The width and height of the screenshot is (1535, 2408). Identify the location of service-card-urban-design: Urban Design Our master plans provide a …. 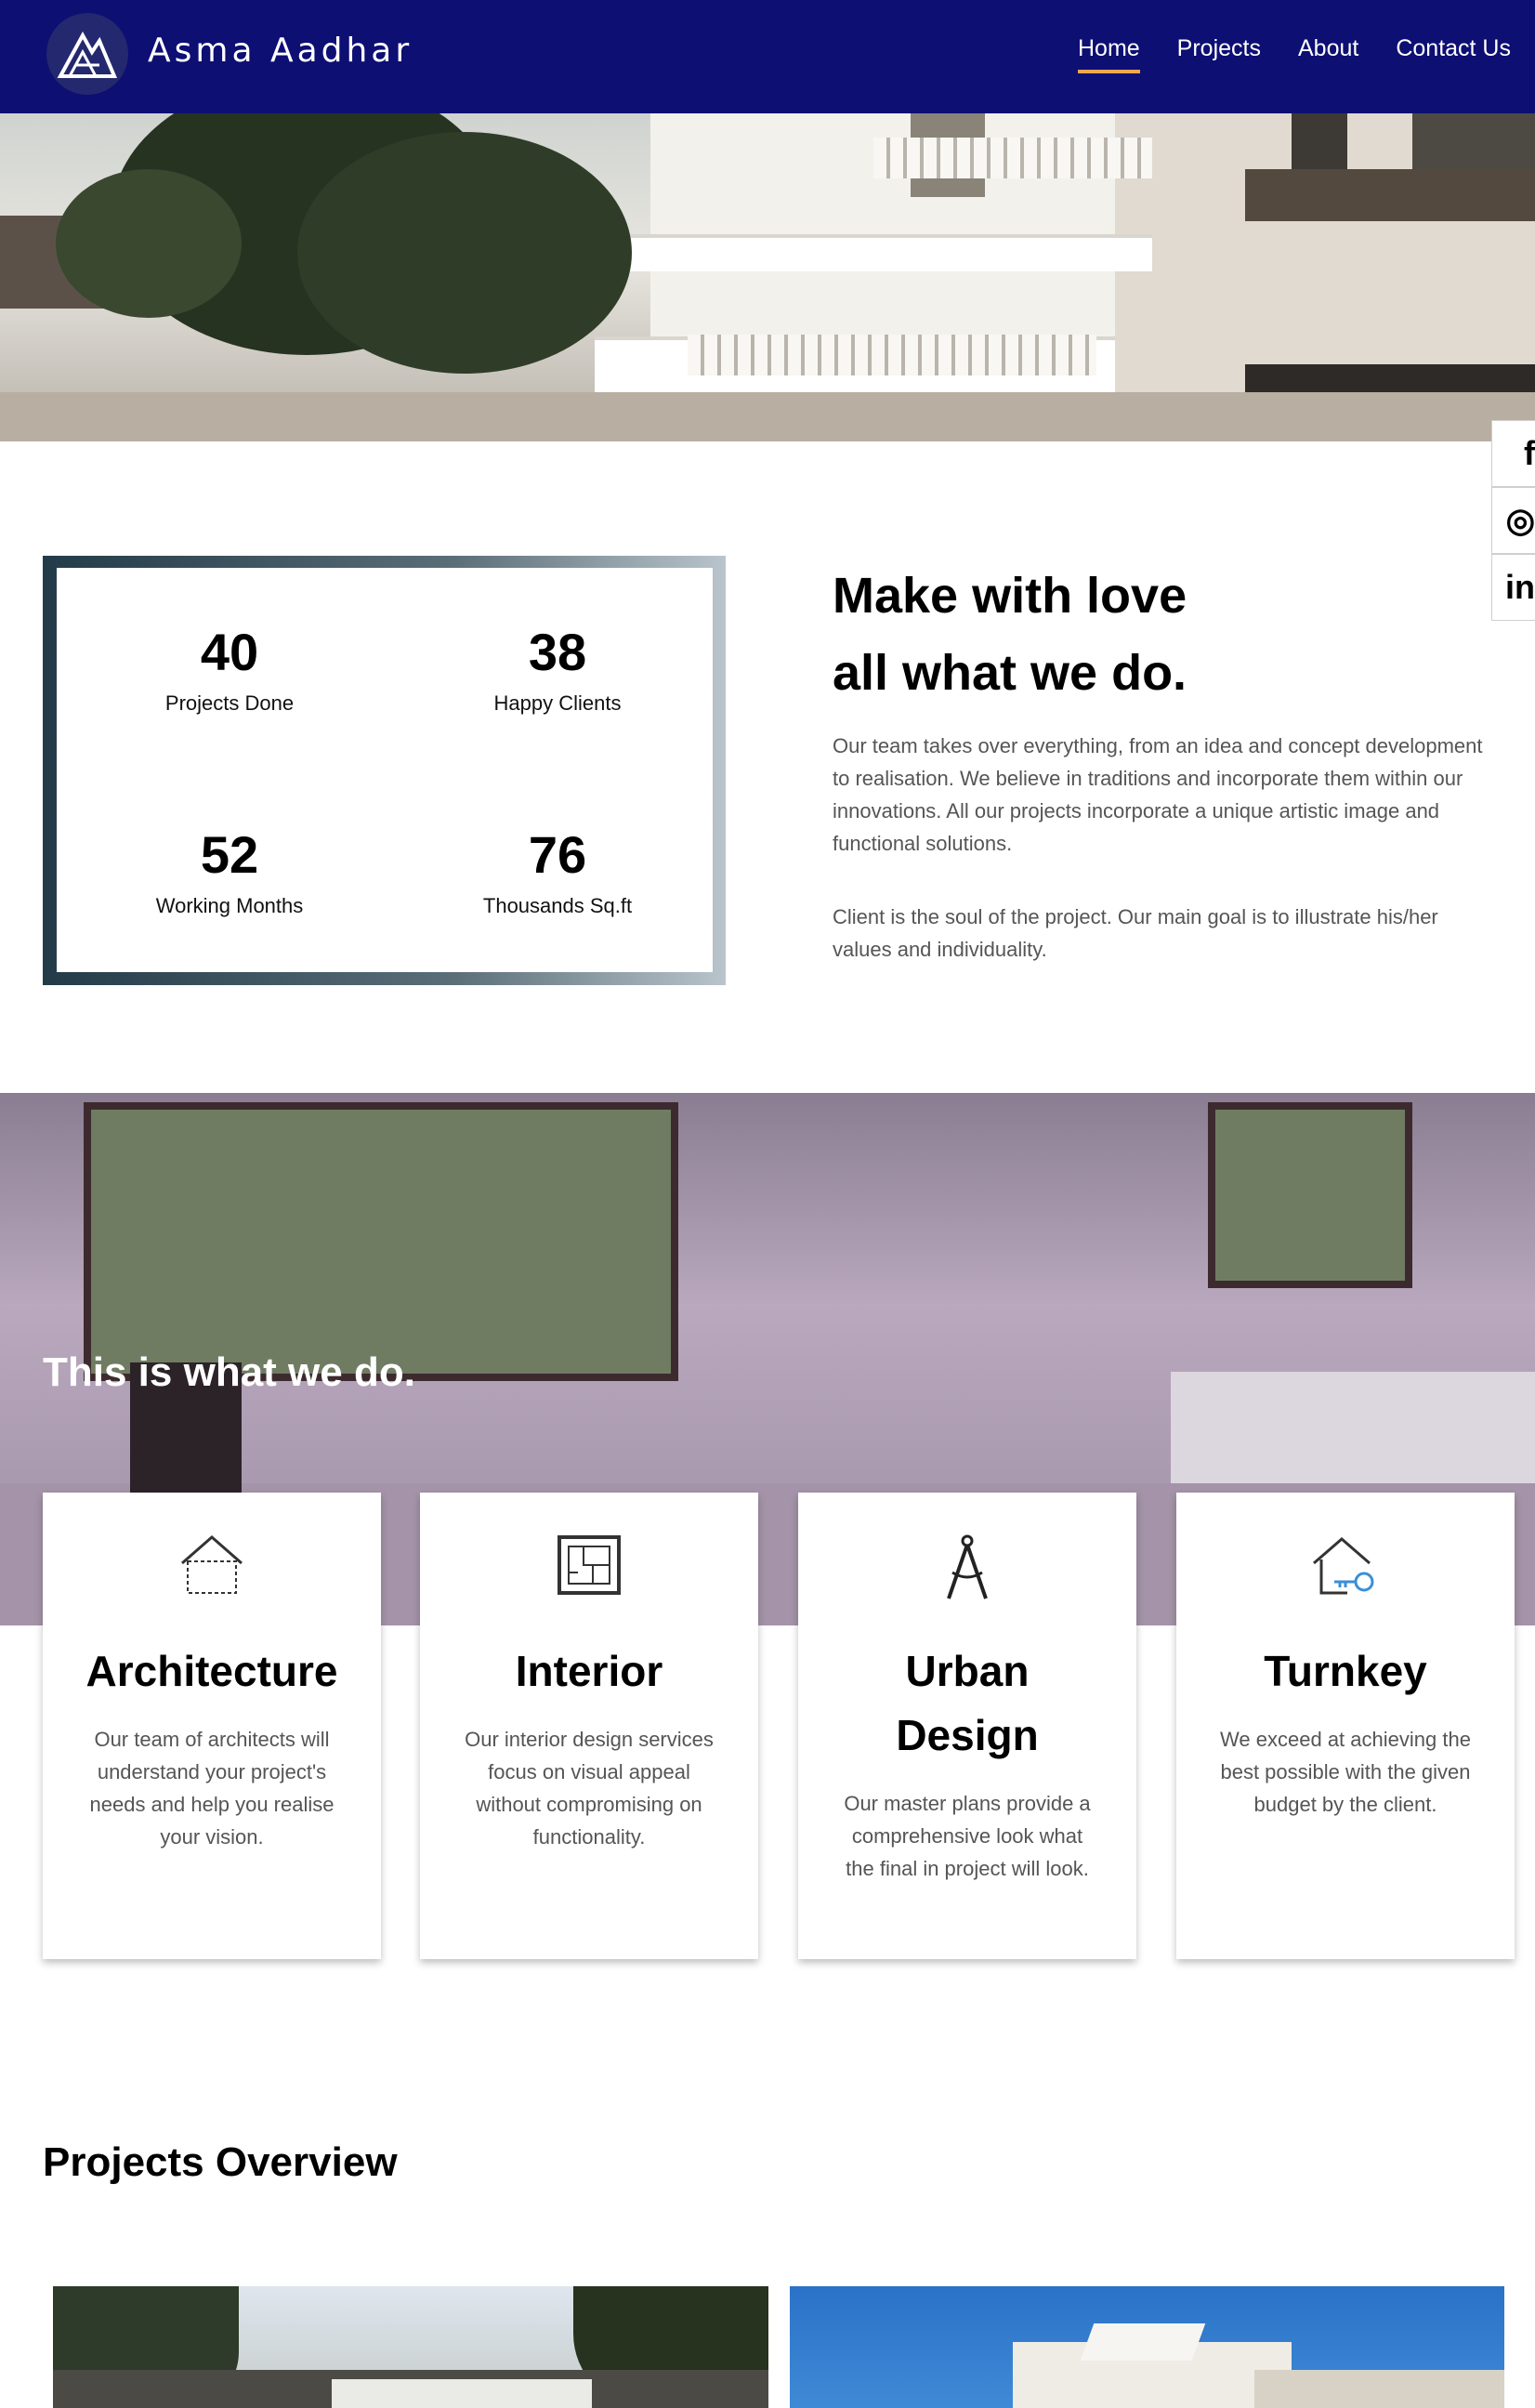
(967, 1726).